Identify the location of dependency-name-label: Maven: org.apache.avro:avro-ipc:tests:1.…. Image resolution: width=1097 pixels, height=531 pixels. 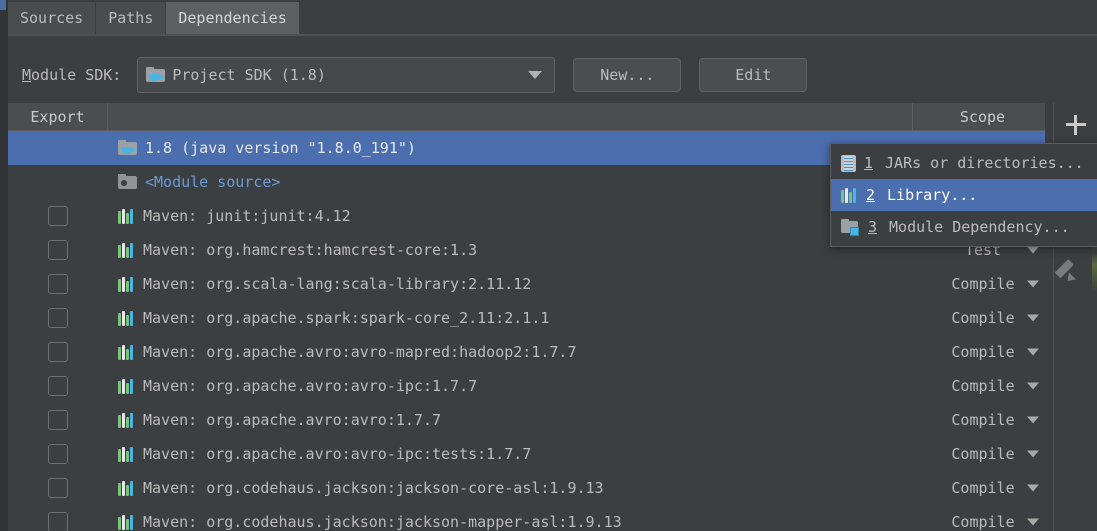
(337, 454).